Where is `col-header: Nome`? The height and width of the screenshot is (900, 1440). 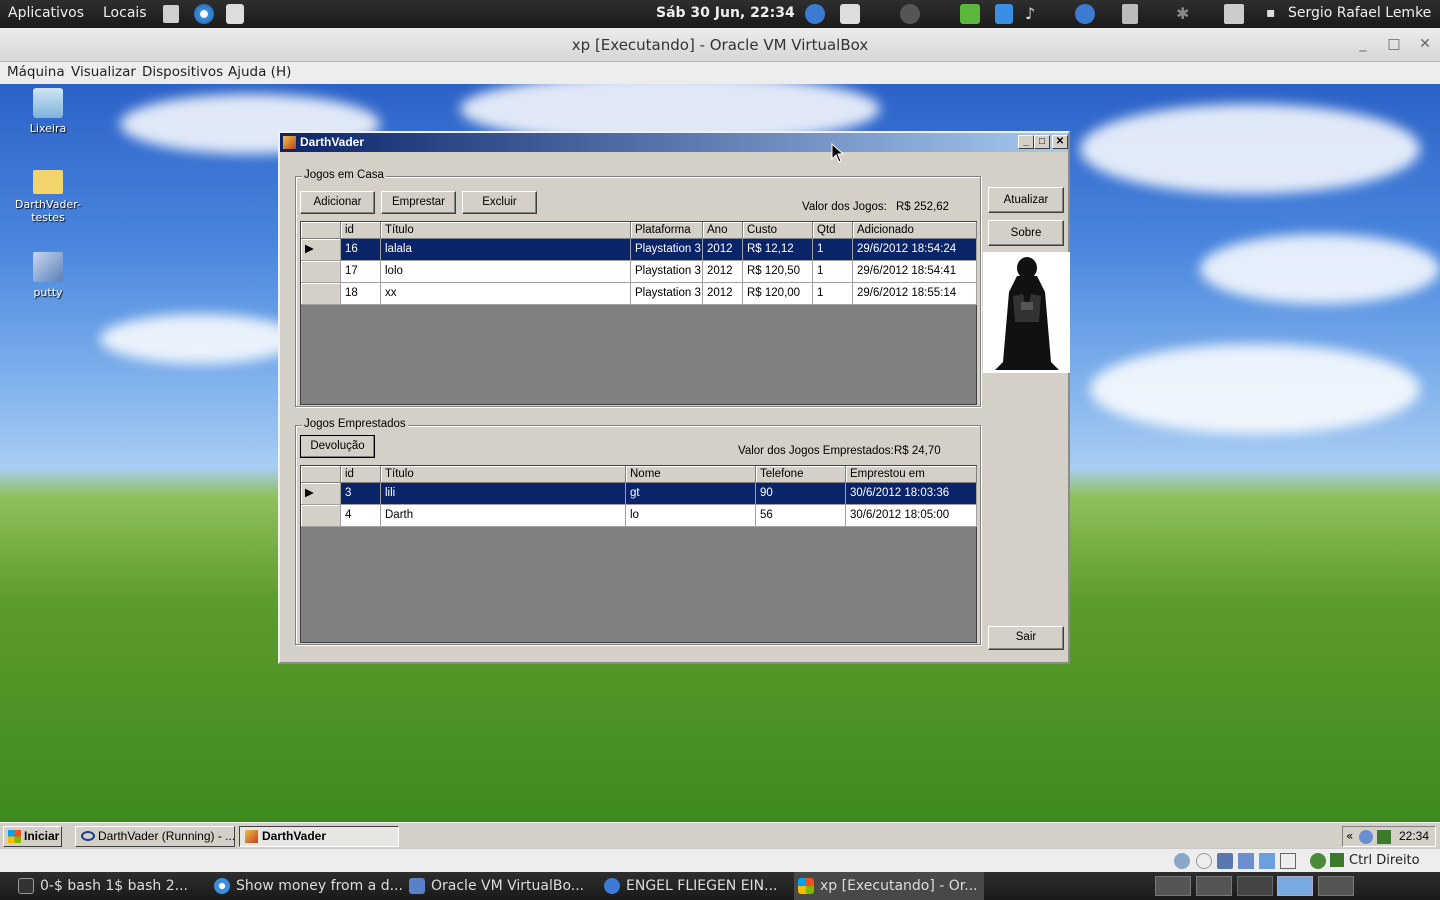
col-header: Nome is located at coordinates (691, 474).